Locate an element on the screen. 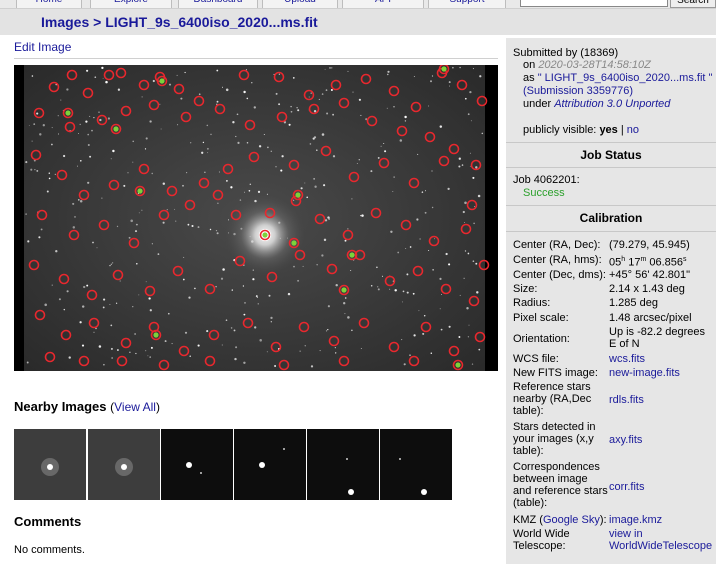 The width and height of the screenshot is (716, 564). public-no-link: no is located at coordinates (633, 130).